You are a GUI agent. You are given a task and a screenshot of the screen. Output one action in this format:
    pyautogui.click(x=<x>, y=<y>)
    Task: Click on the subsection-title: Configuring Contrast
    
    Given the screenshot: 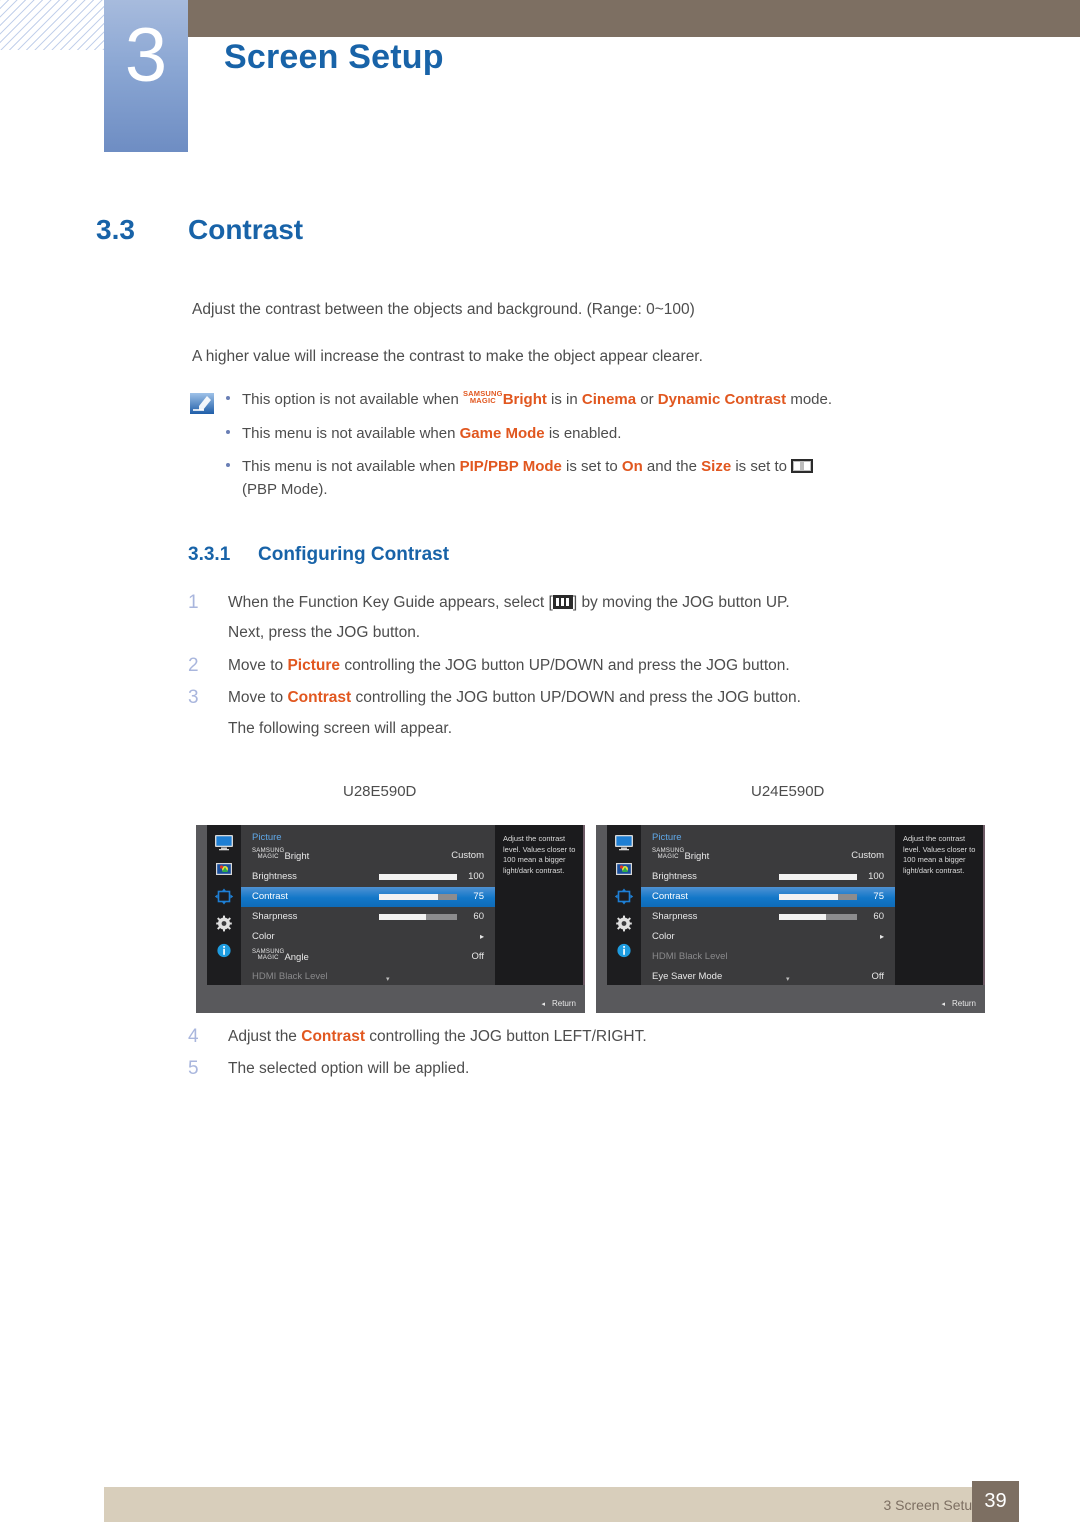 What is the action you would take?
    pyautogui.click(x=354, y=554)
    